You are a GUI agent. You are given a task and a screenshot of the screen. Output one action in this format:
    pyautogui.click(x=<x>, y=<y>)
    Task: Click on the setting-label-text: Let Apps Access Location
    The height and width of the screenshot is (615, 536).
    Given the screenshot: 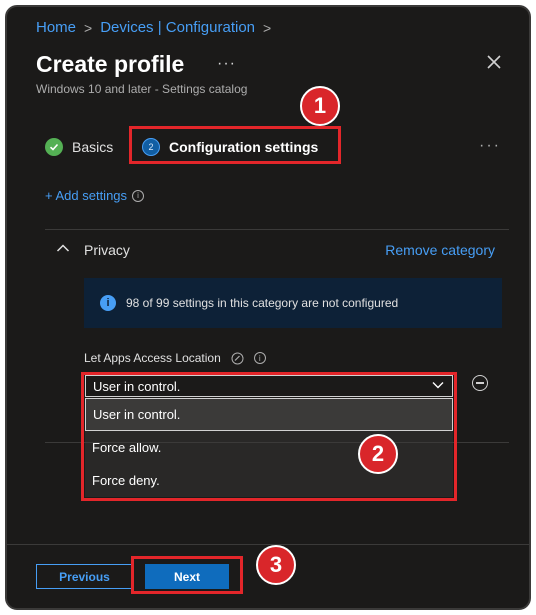 What is the action you would take?
    pyautogui.click(x=152, y=358)
    